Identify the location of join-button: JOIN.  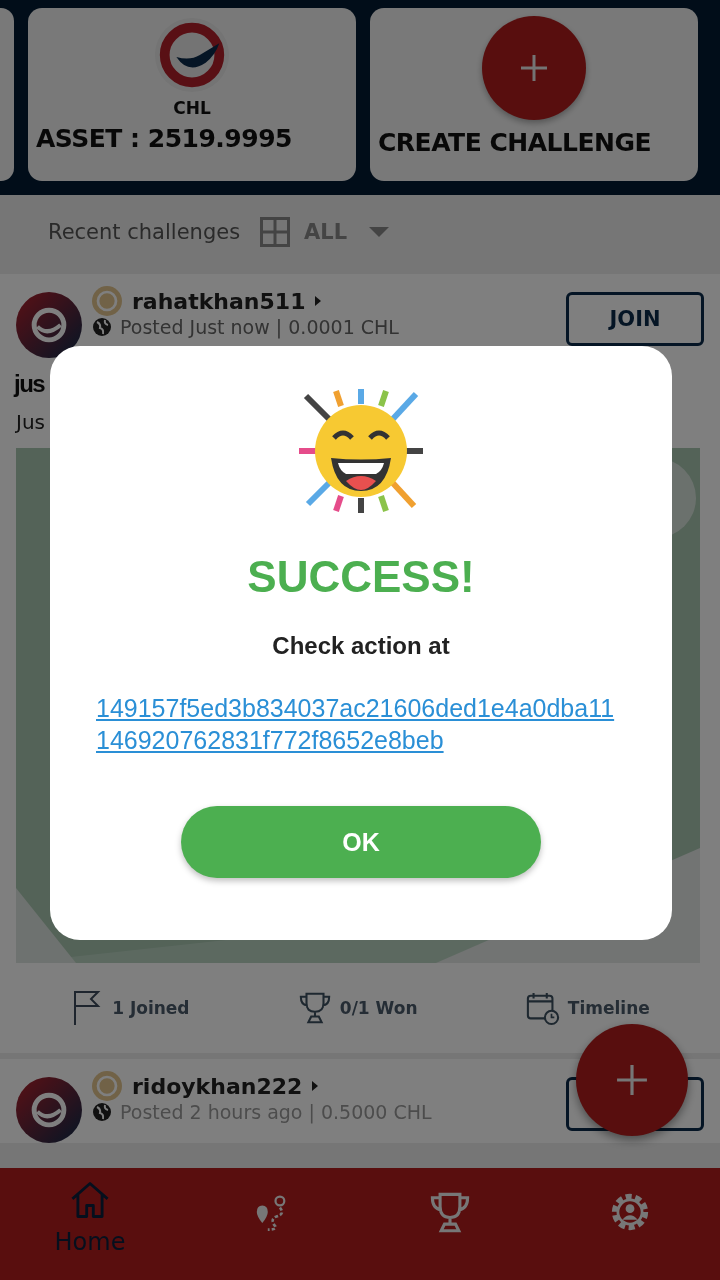
(635, 319).